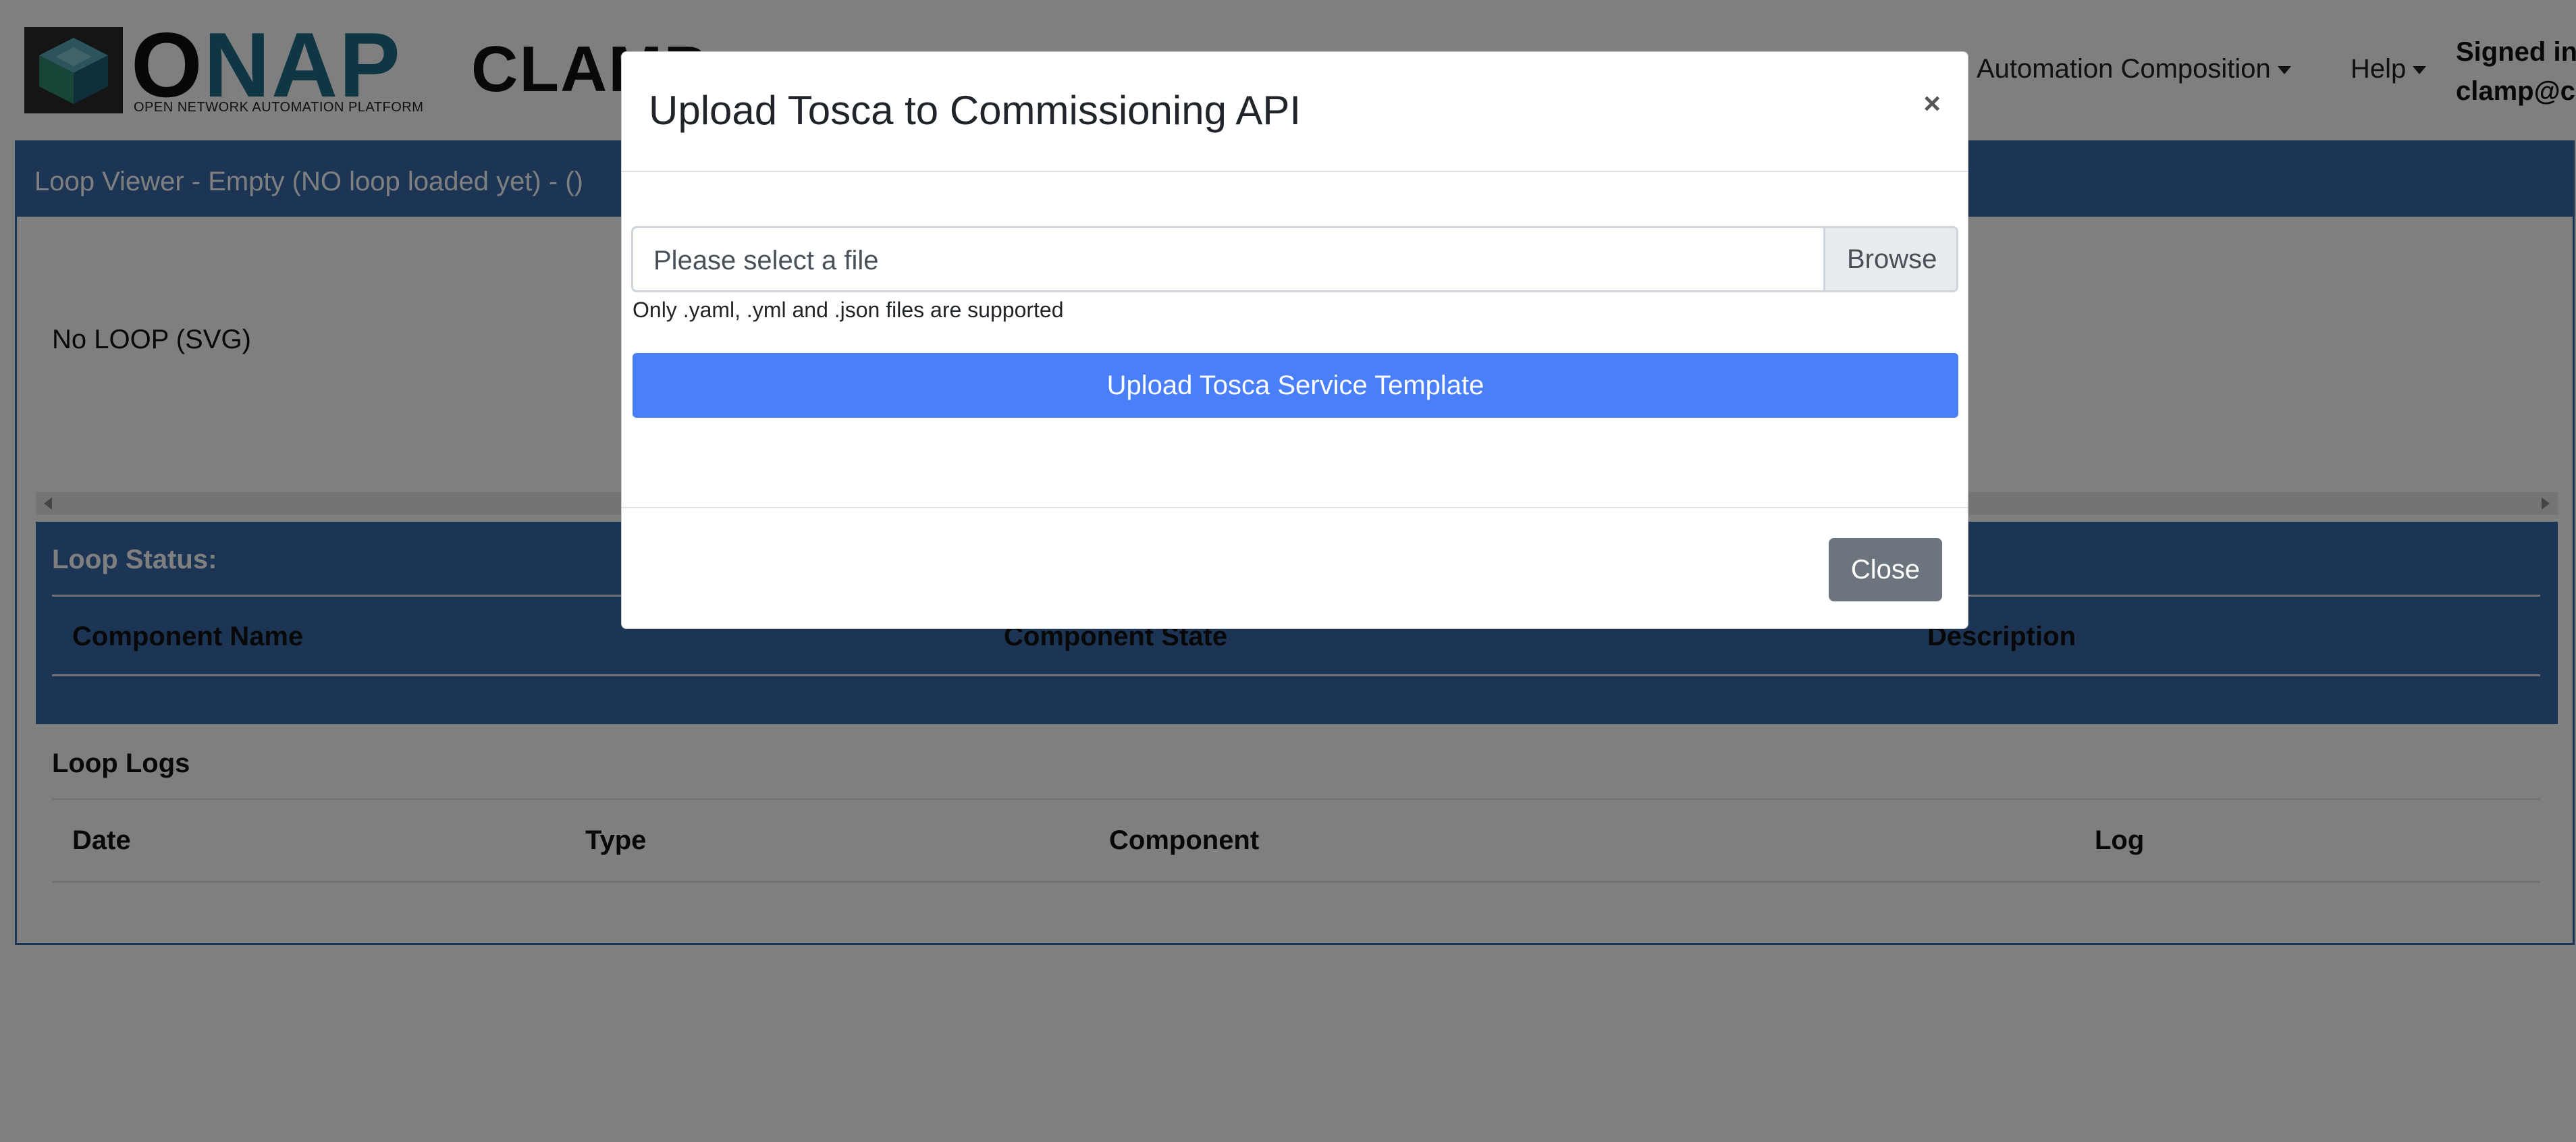 This screenshot has width=2576, height=1142. I want to click on file-input-group: Please select a file Browse, so click(1294, 259).